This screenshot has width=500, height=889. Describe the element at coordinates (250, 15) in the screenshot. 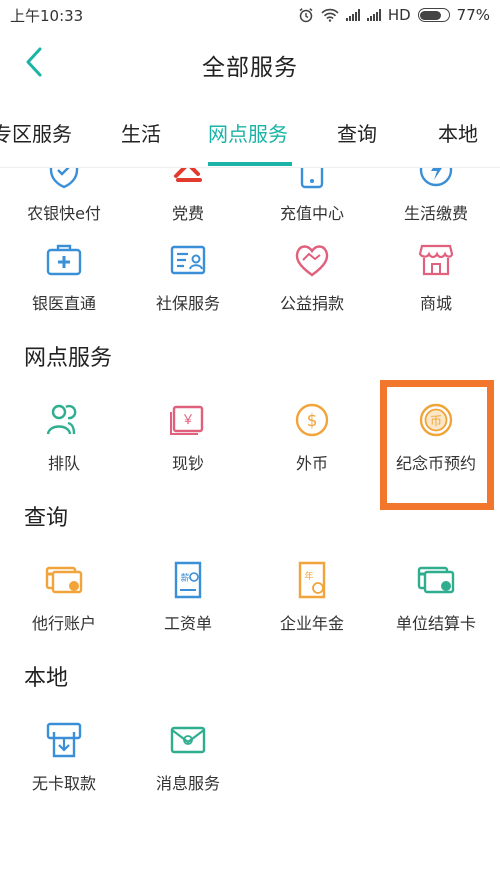

I see `status-bar: 上午10:33 HD 77%` at that location.